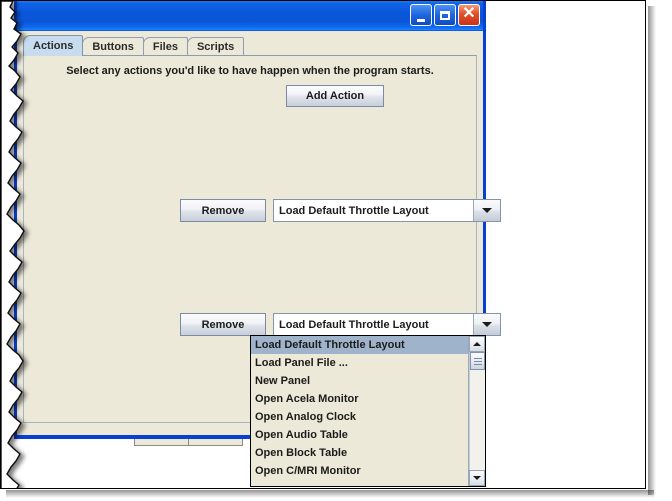 The image size is (672, 501). I want to click on add-action-button: Add Action, so click(335, 96).